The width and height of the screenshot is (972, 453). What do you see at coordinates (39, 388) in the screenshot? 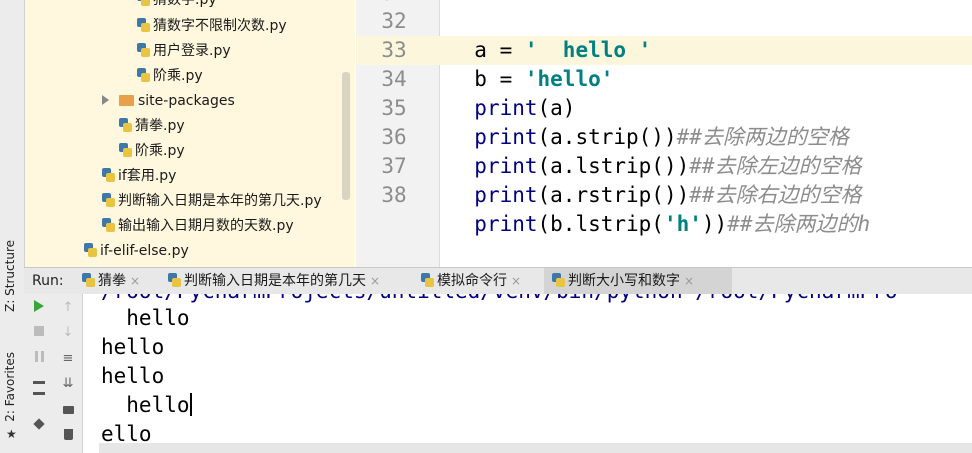
I see `layout-icon` at bounding box center [39, 388].